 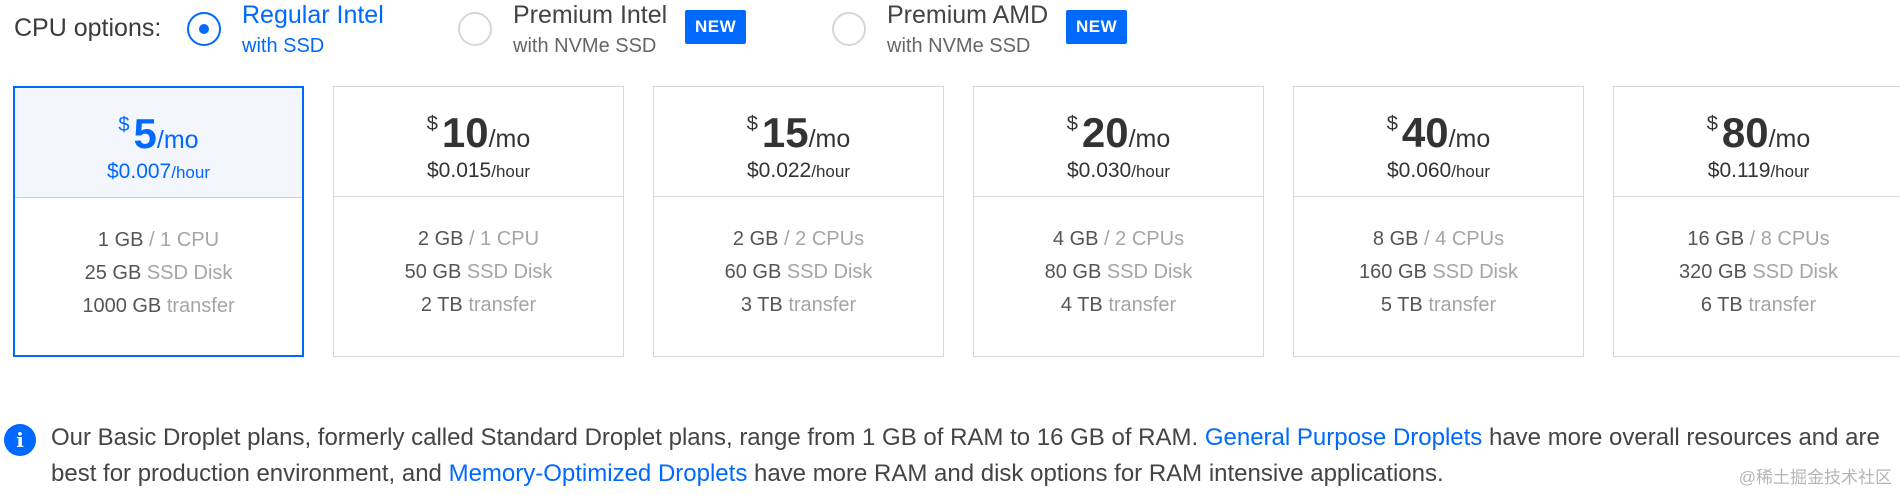 What do you see at coordinates (1118, 305) in the screenshot?
I see `spec-transfer: 4 TB transfer` at bounding box center [1118, 305].